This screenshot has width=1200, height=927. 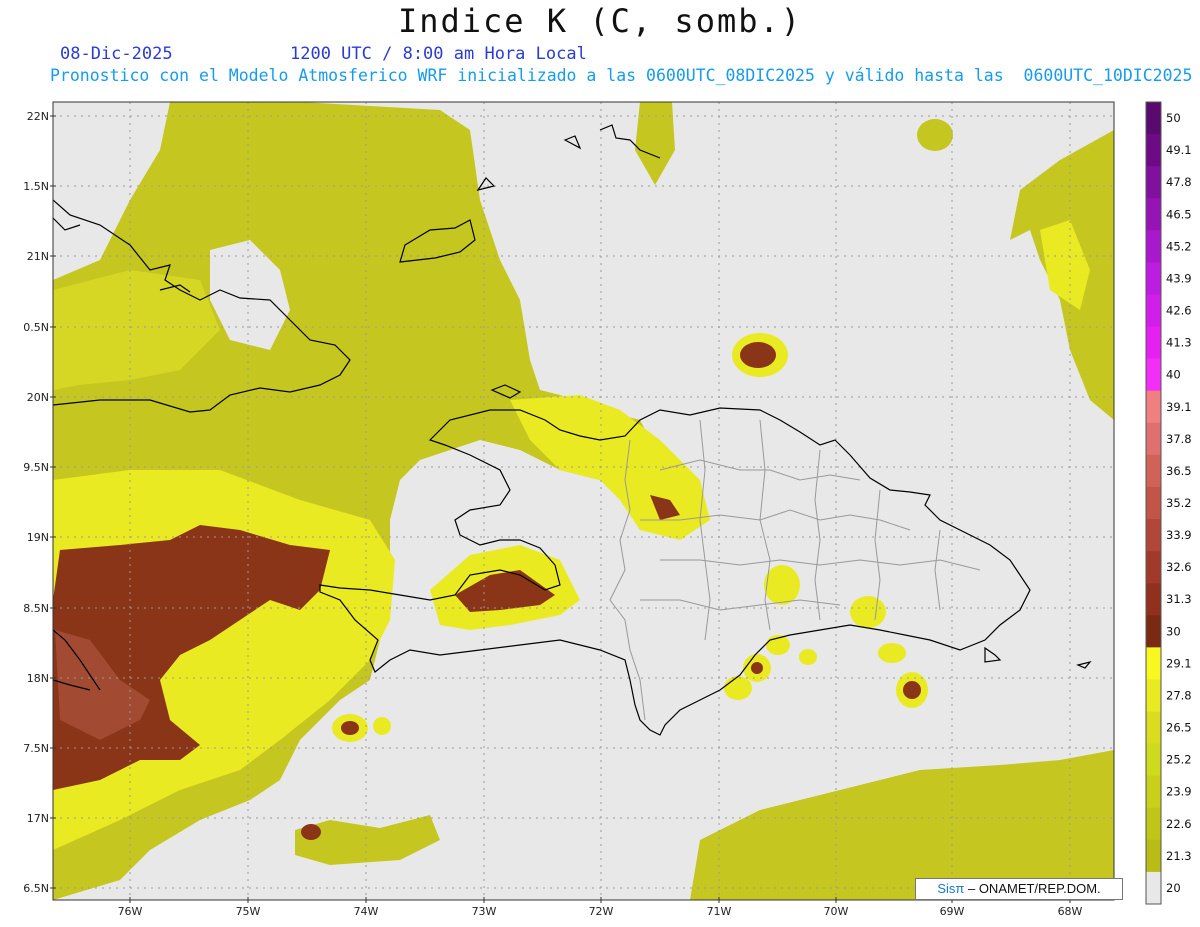 What do you see at coordinates (1179, 471) in the screenshot?
I see `colorbar-label: 36.5` at bounding box center [1179, 471].